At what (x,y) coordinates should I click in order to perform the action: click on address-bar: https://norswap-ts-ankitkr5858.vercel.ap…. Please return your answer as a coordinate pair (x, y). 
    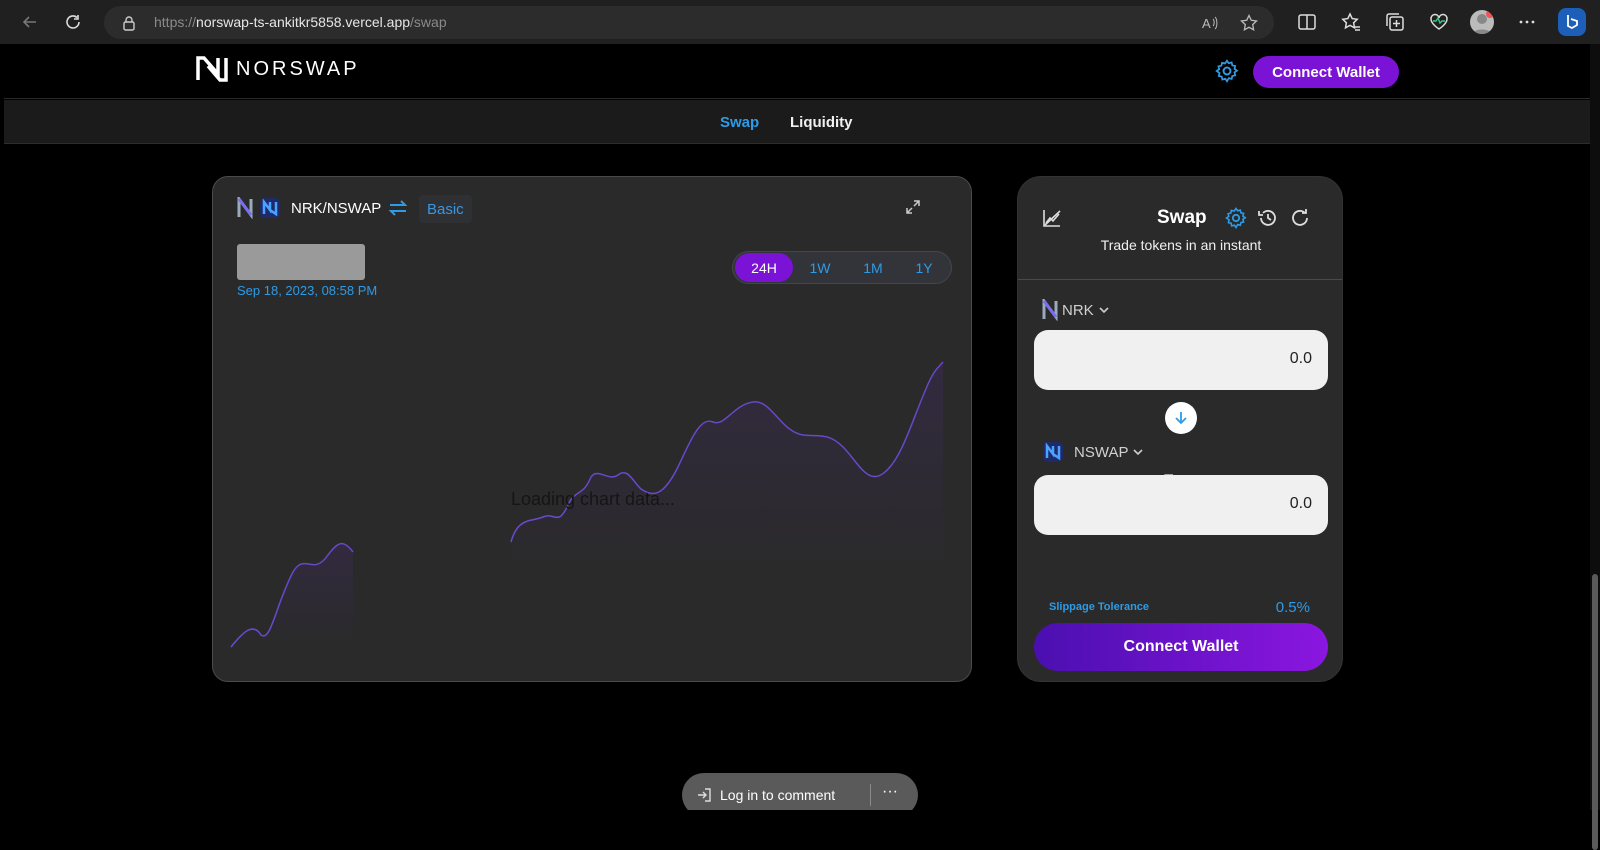
    Looking at the image, I should click on (689, 22).